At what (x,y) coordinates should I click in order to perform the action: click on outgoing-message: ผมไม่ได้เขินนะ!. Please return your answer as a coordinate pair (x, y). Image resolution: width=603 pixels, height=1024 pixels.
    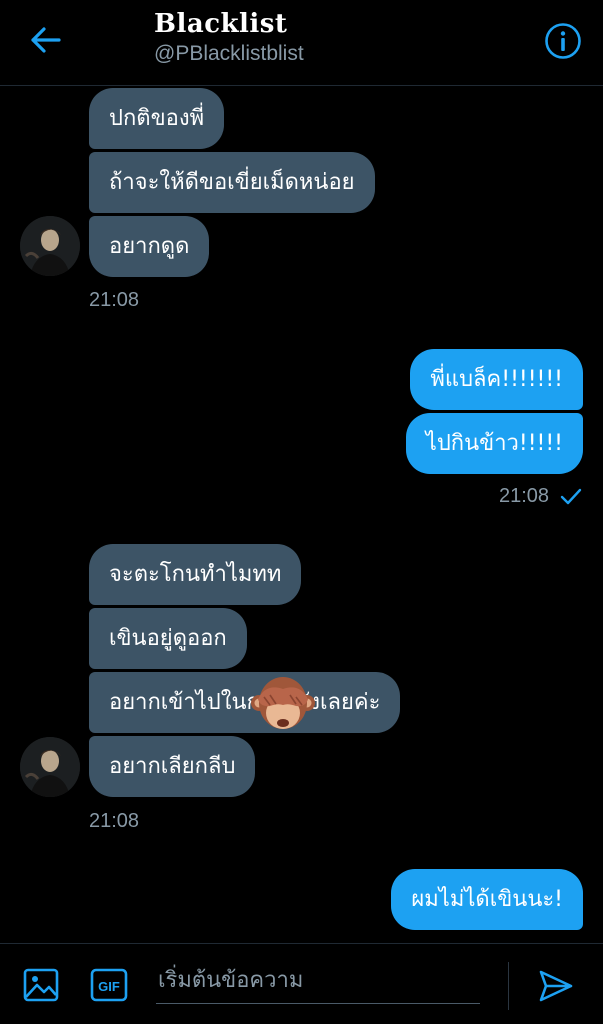
    Looking at the image, I should click on (487, 899).